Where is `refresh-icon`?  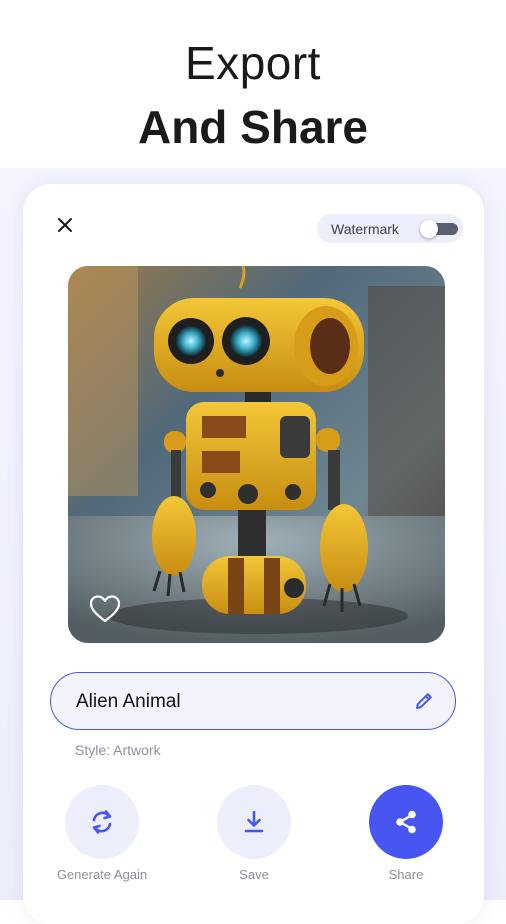
refresh-icon is located at coordinates (102, 822).